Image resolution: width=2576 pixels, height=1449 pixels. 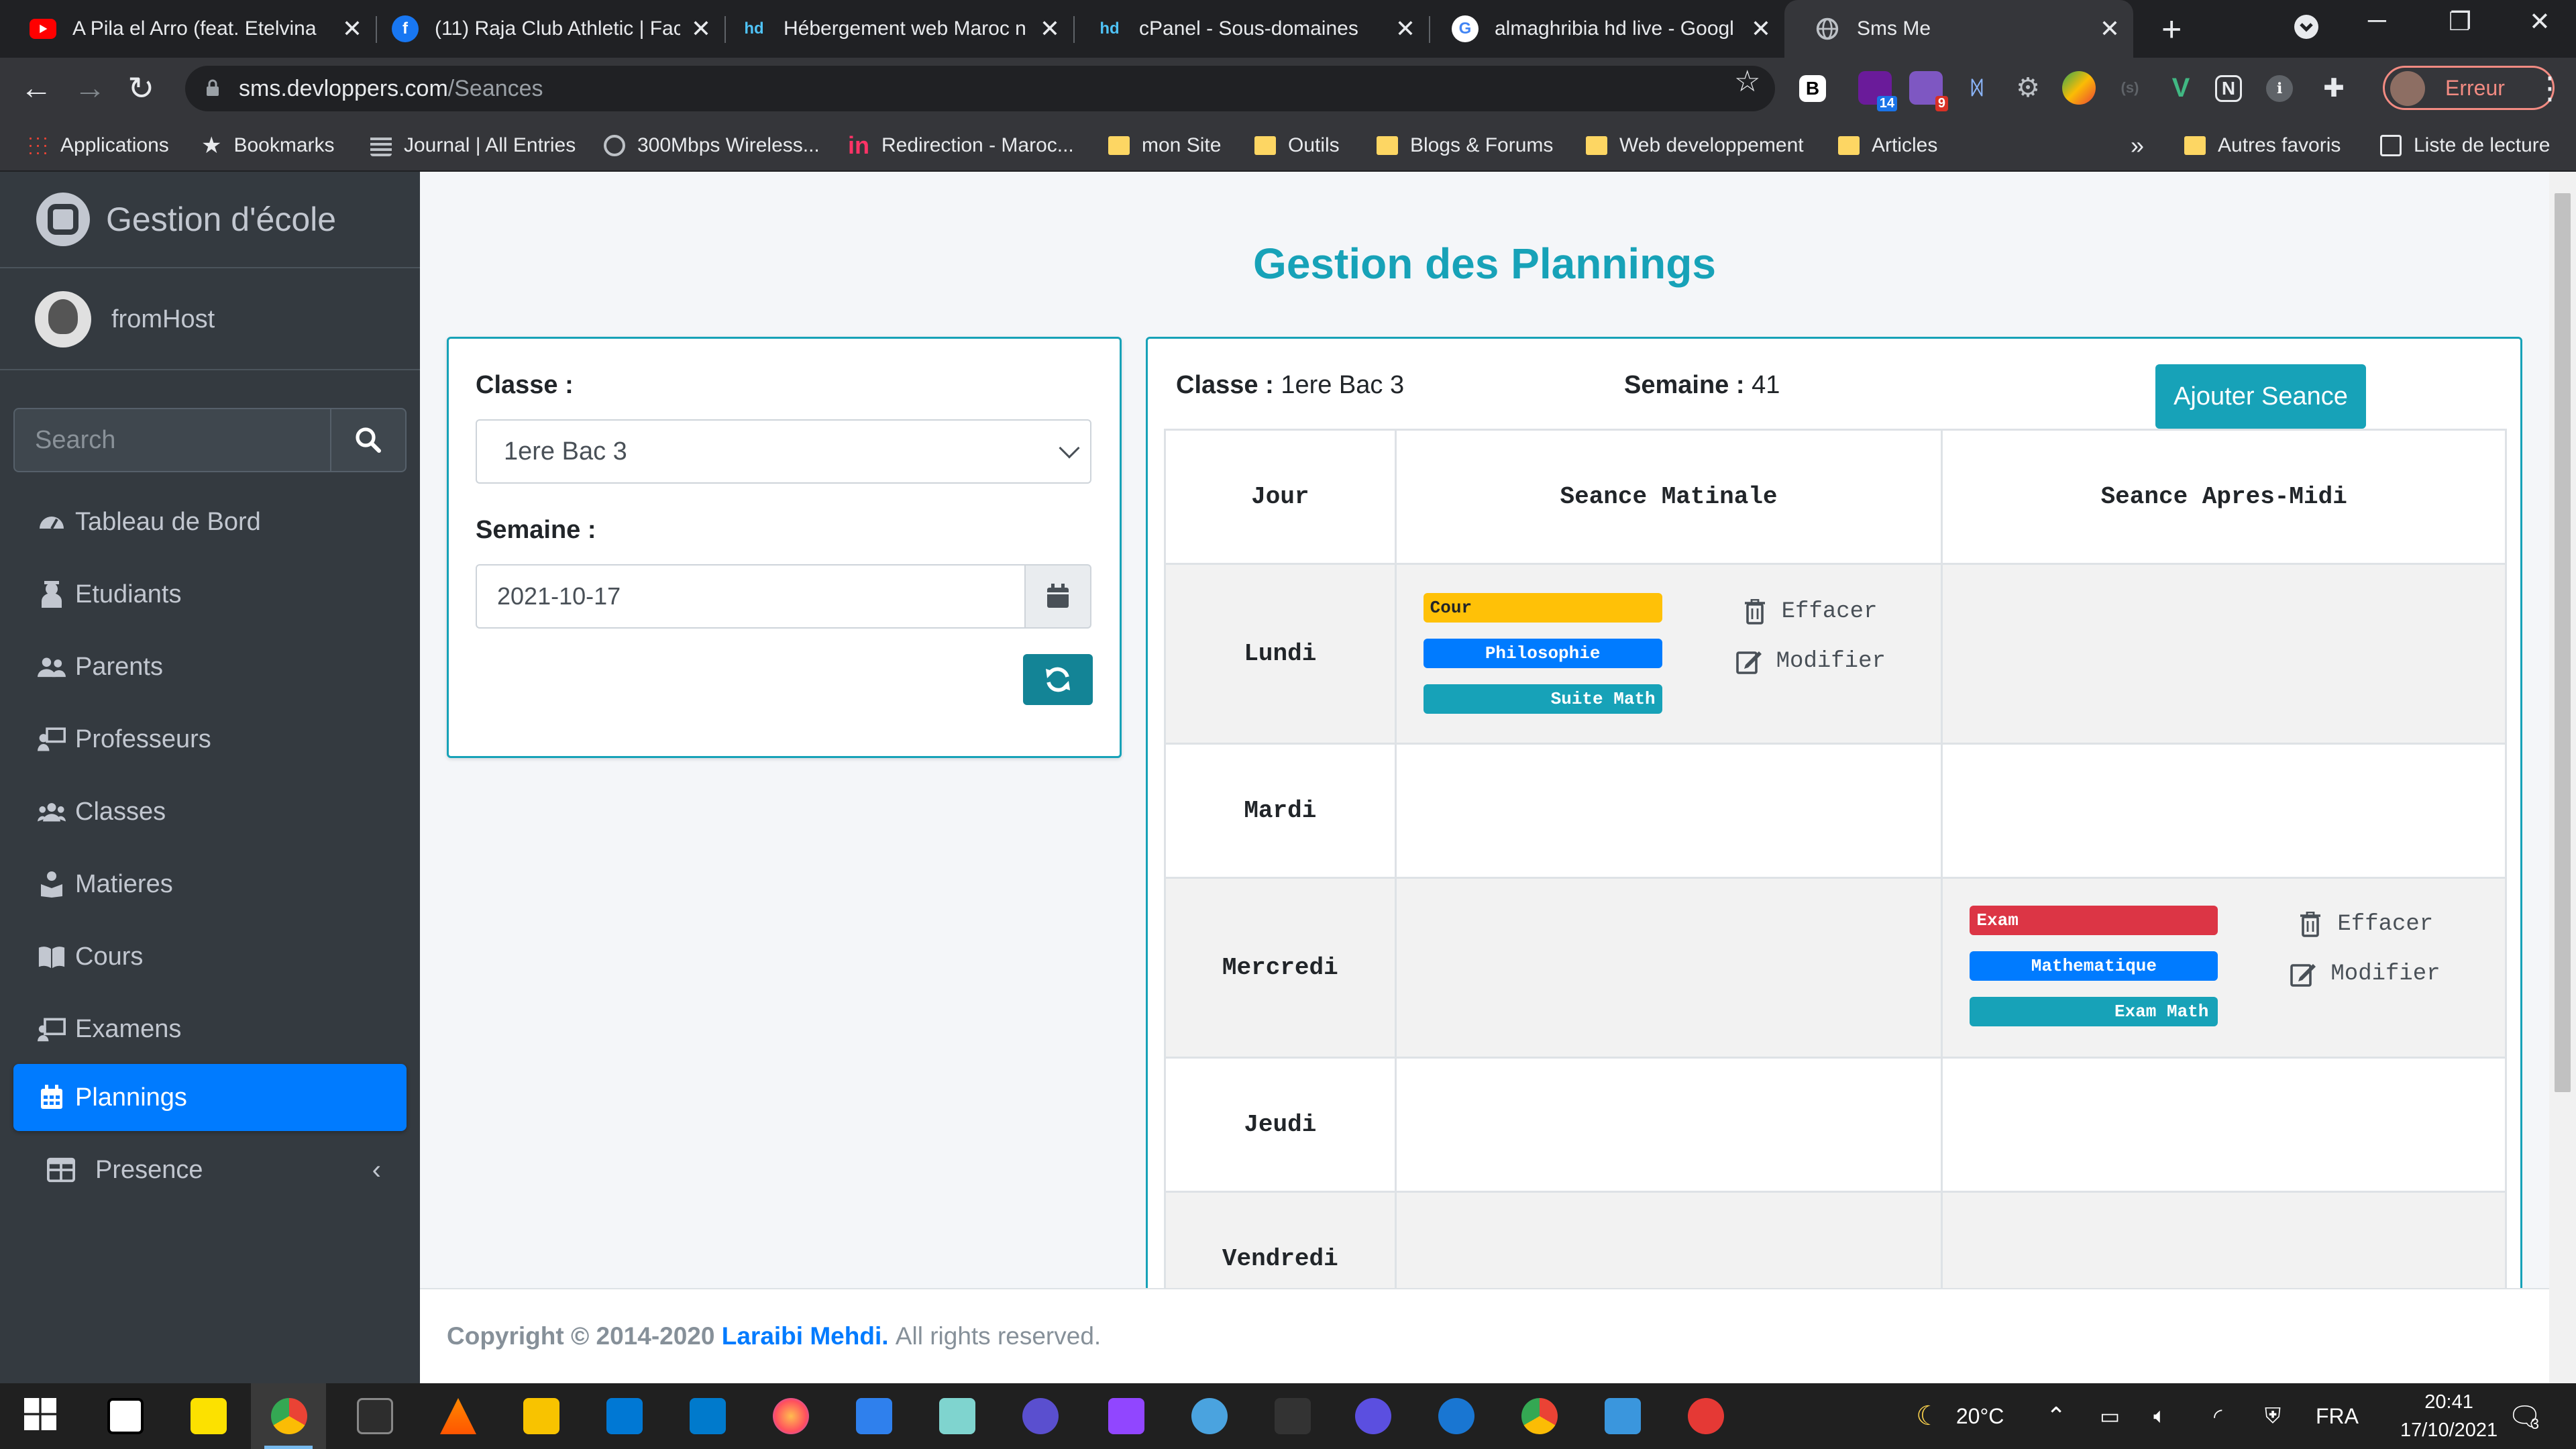 I want to click on bookmark-folder: Autres favoris, so click(x=2262, y=145).